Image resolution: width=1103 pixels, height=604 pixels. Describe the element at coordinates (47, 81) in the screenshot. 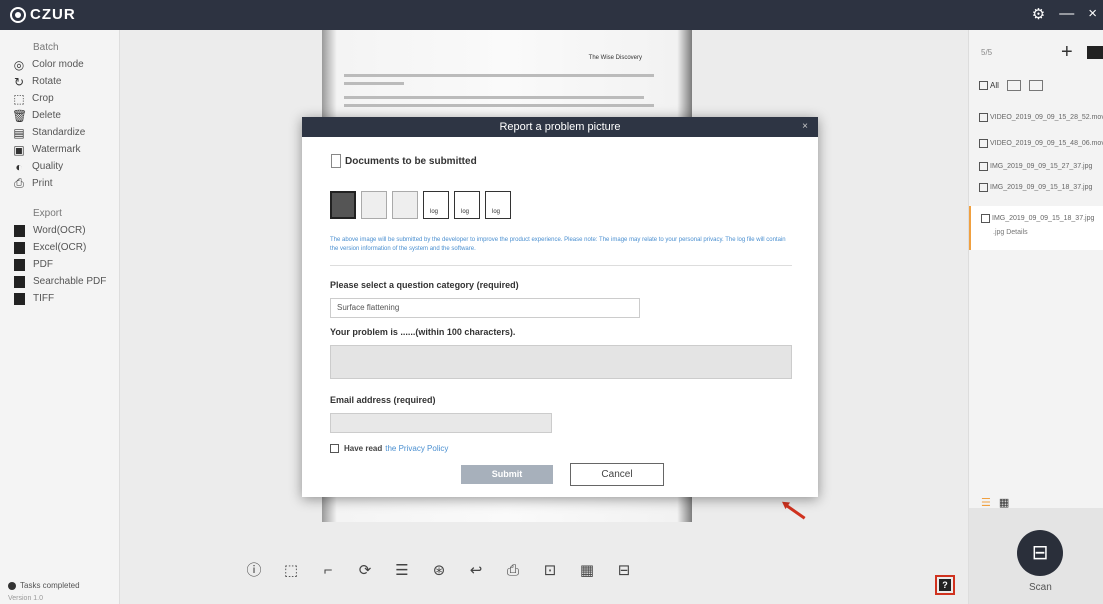

I see `batch-item-label: Rotate` at that location.